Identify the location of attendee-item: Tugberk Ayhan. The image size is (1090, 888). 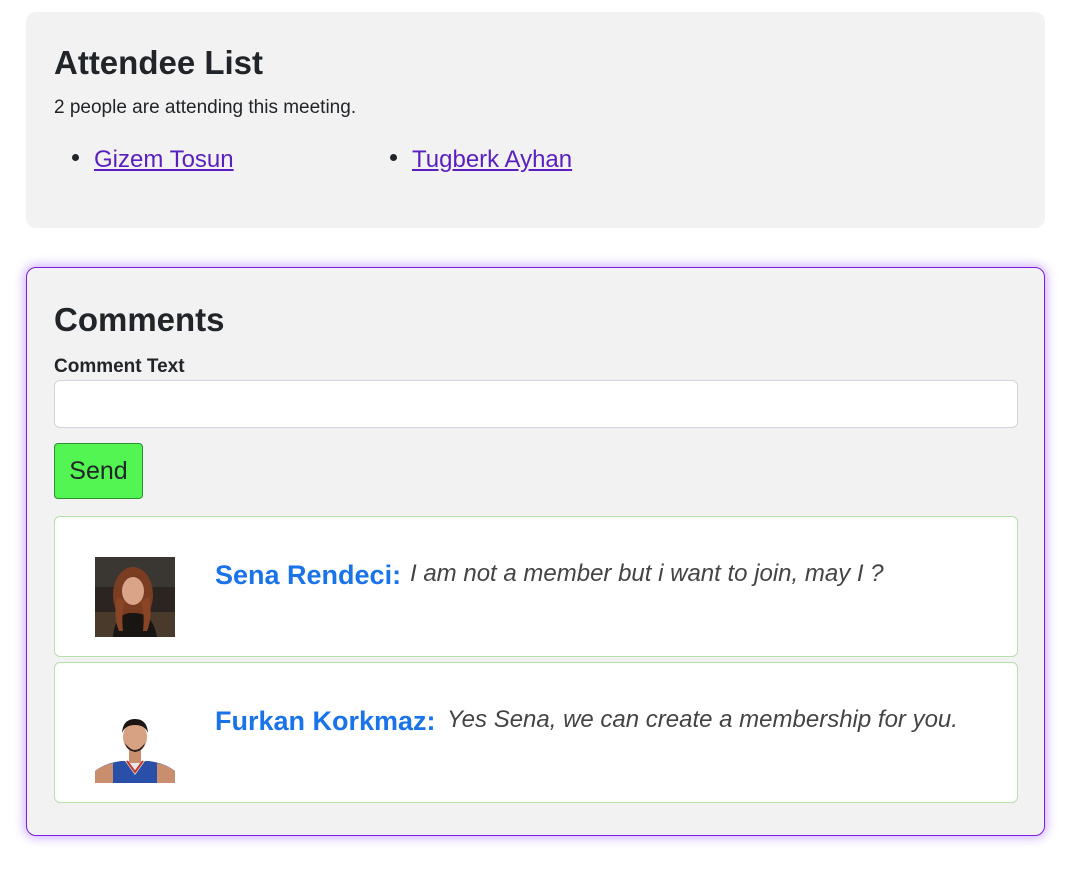
(481, 160).